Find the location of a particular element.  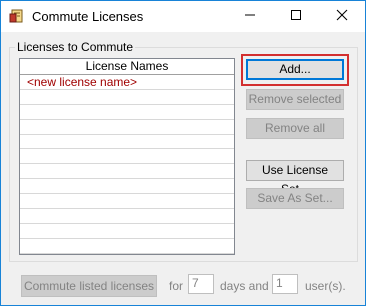

list-row: <new license name> is located at coordinates (127, 82).